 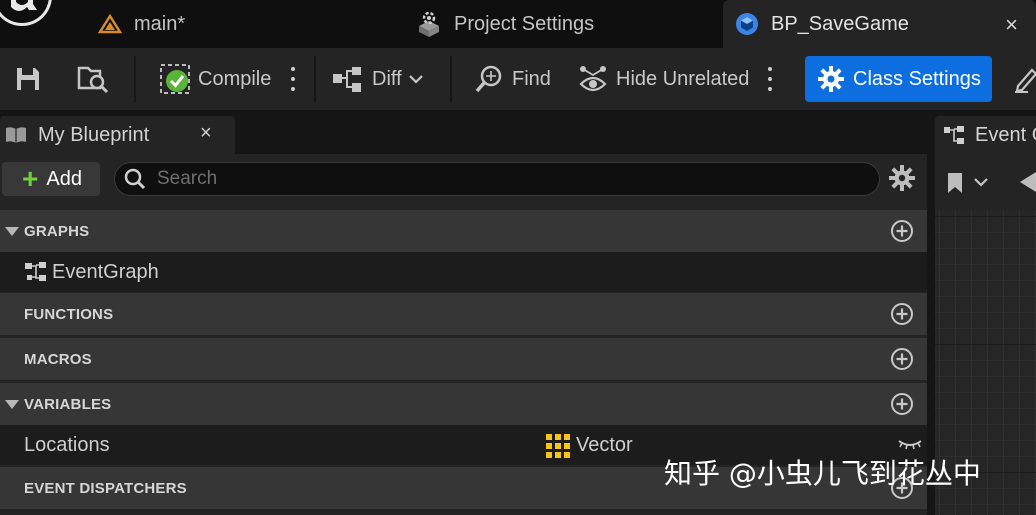 I want to click on document-tab-bar: main* Project Settings BP_SaveGame ×, so click(x=518, y=24).